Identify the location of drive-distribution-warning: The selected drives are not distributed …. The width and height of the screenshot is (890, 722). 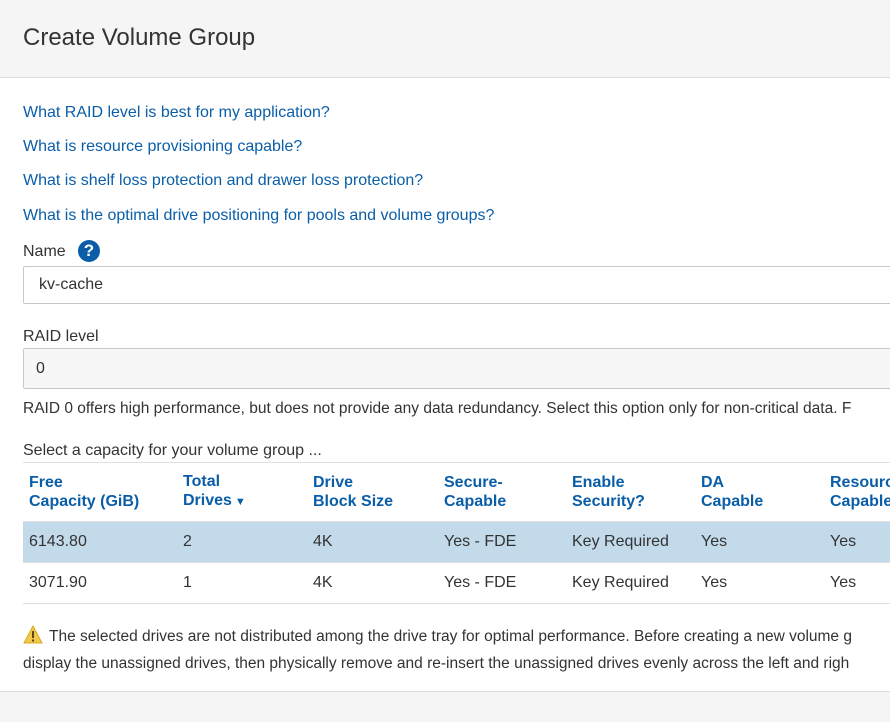
(456, 650).